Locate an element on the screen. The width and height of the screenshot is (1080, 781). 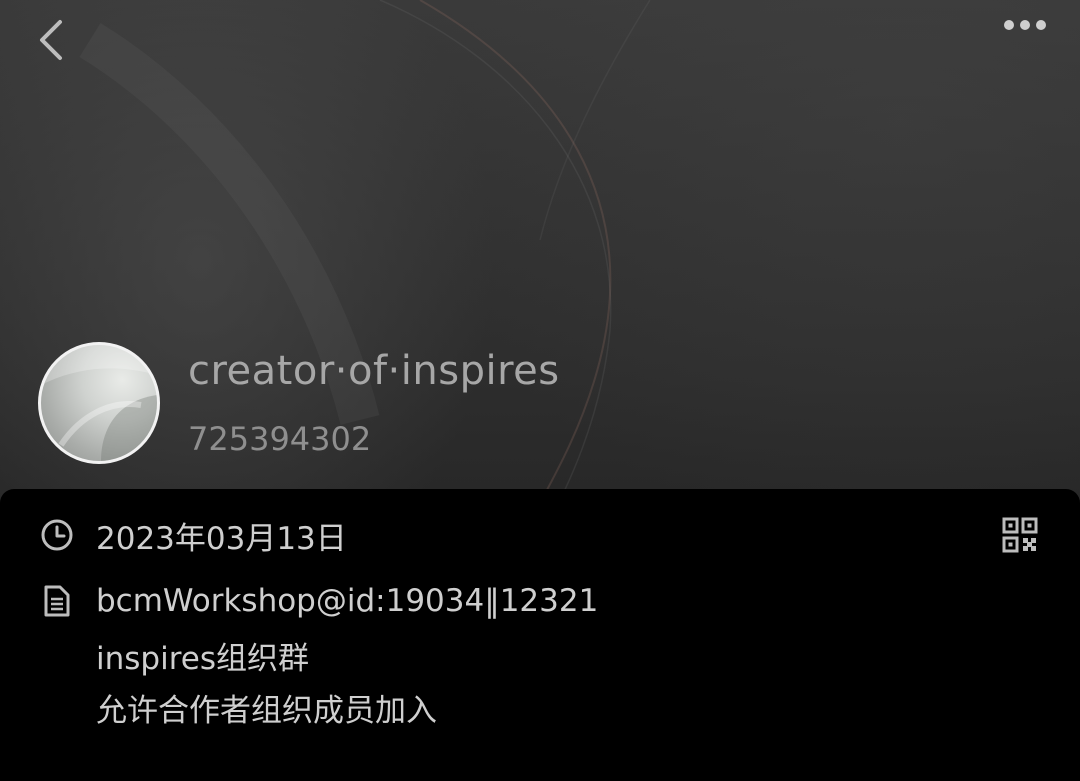
avatar is located at coordinates (99, 403).